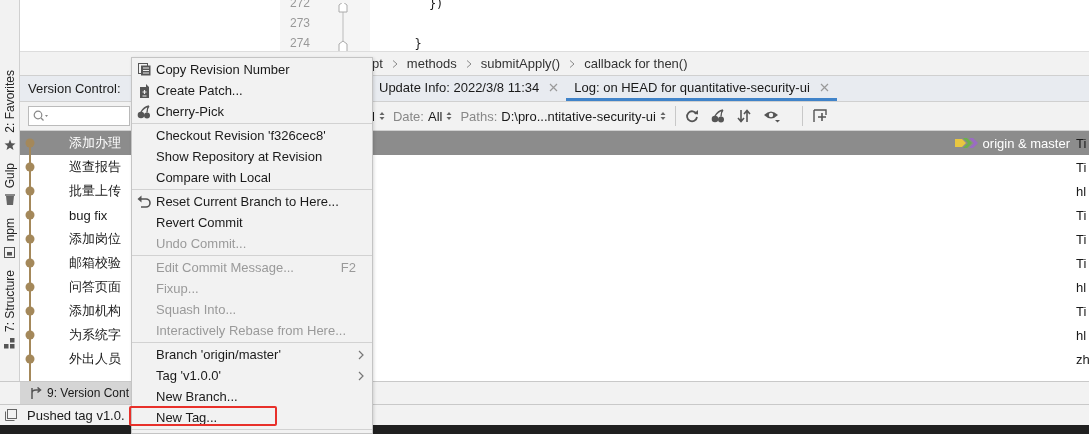 Image resolution: width=1089 pixels, height=434 pixels. Describe the element at coordinates (422, 116) in the screenshot. I see `filter-dropdown: Date: All` at that location.